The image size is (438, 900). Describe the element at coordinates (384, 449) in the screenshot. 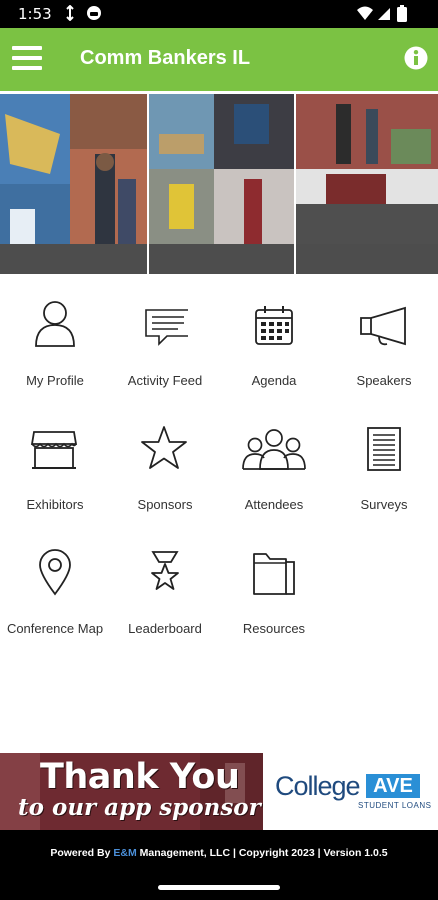

I see `document-icon` at that location.